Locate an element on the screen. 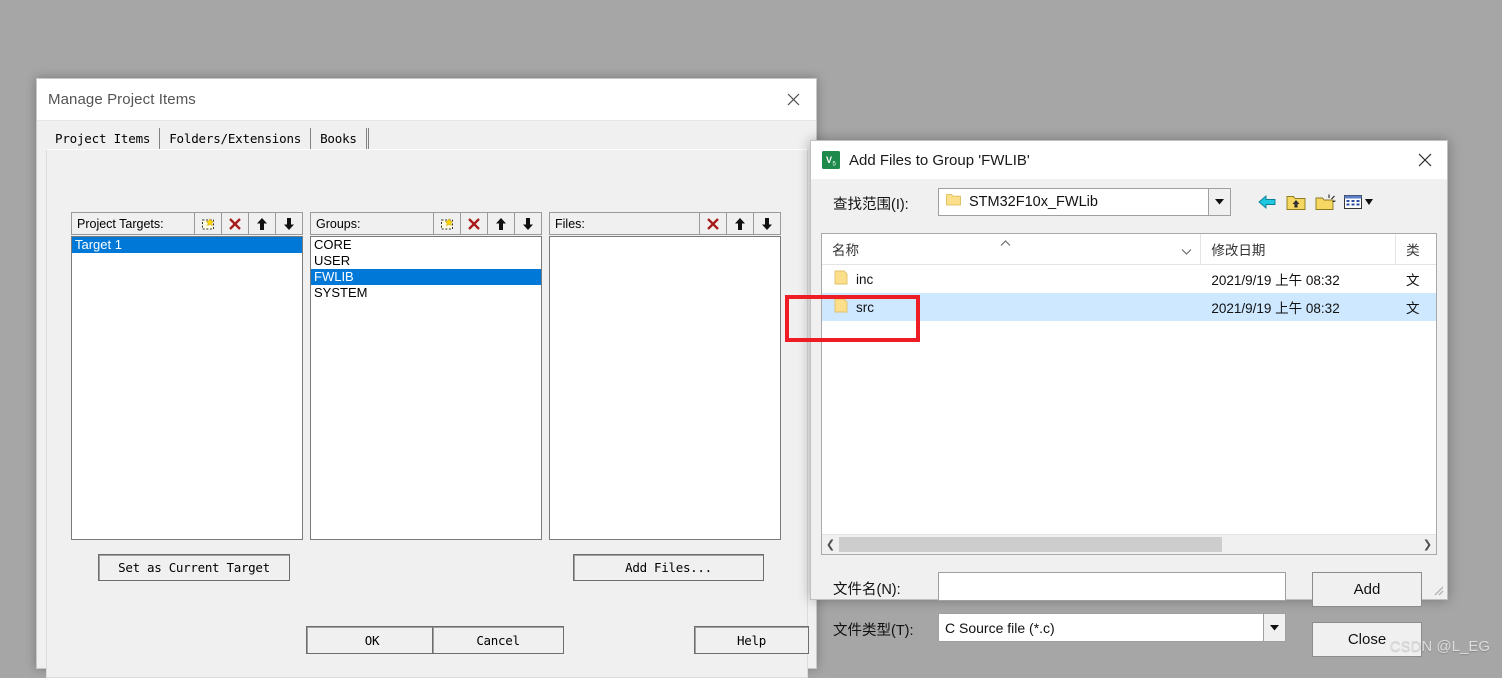 This screenshot has height=678, width=1502. list-item: SYSTEM is located at coordinates (426, 293).